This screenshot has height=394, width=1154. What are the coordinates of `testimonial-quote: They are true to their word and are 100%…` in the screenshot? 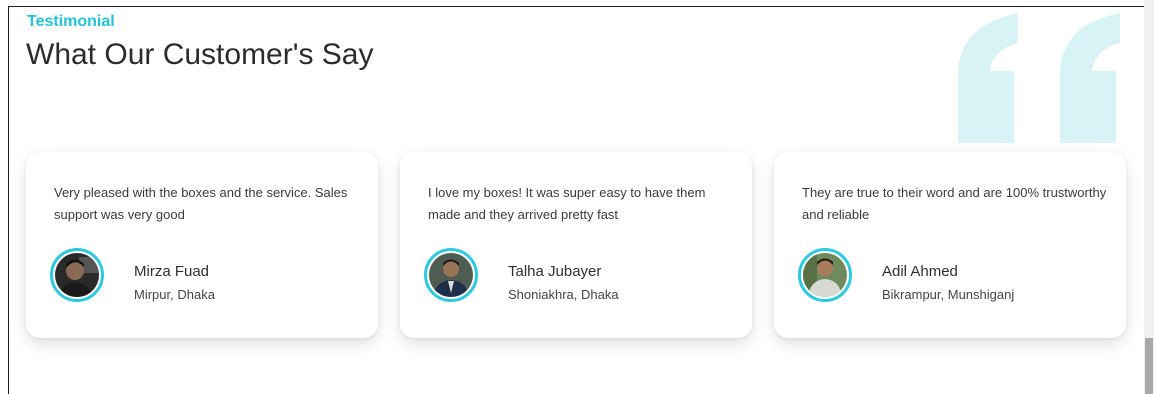 It's located at (954, 203).